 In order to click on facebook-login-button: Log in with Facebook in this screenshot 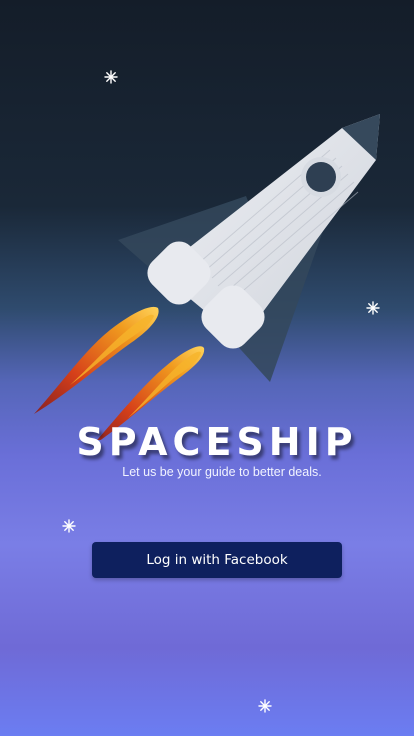, I will do `click(217, 560)`.